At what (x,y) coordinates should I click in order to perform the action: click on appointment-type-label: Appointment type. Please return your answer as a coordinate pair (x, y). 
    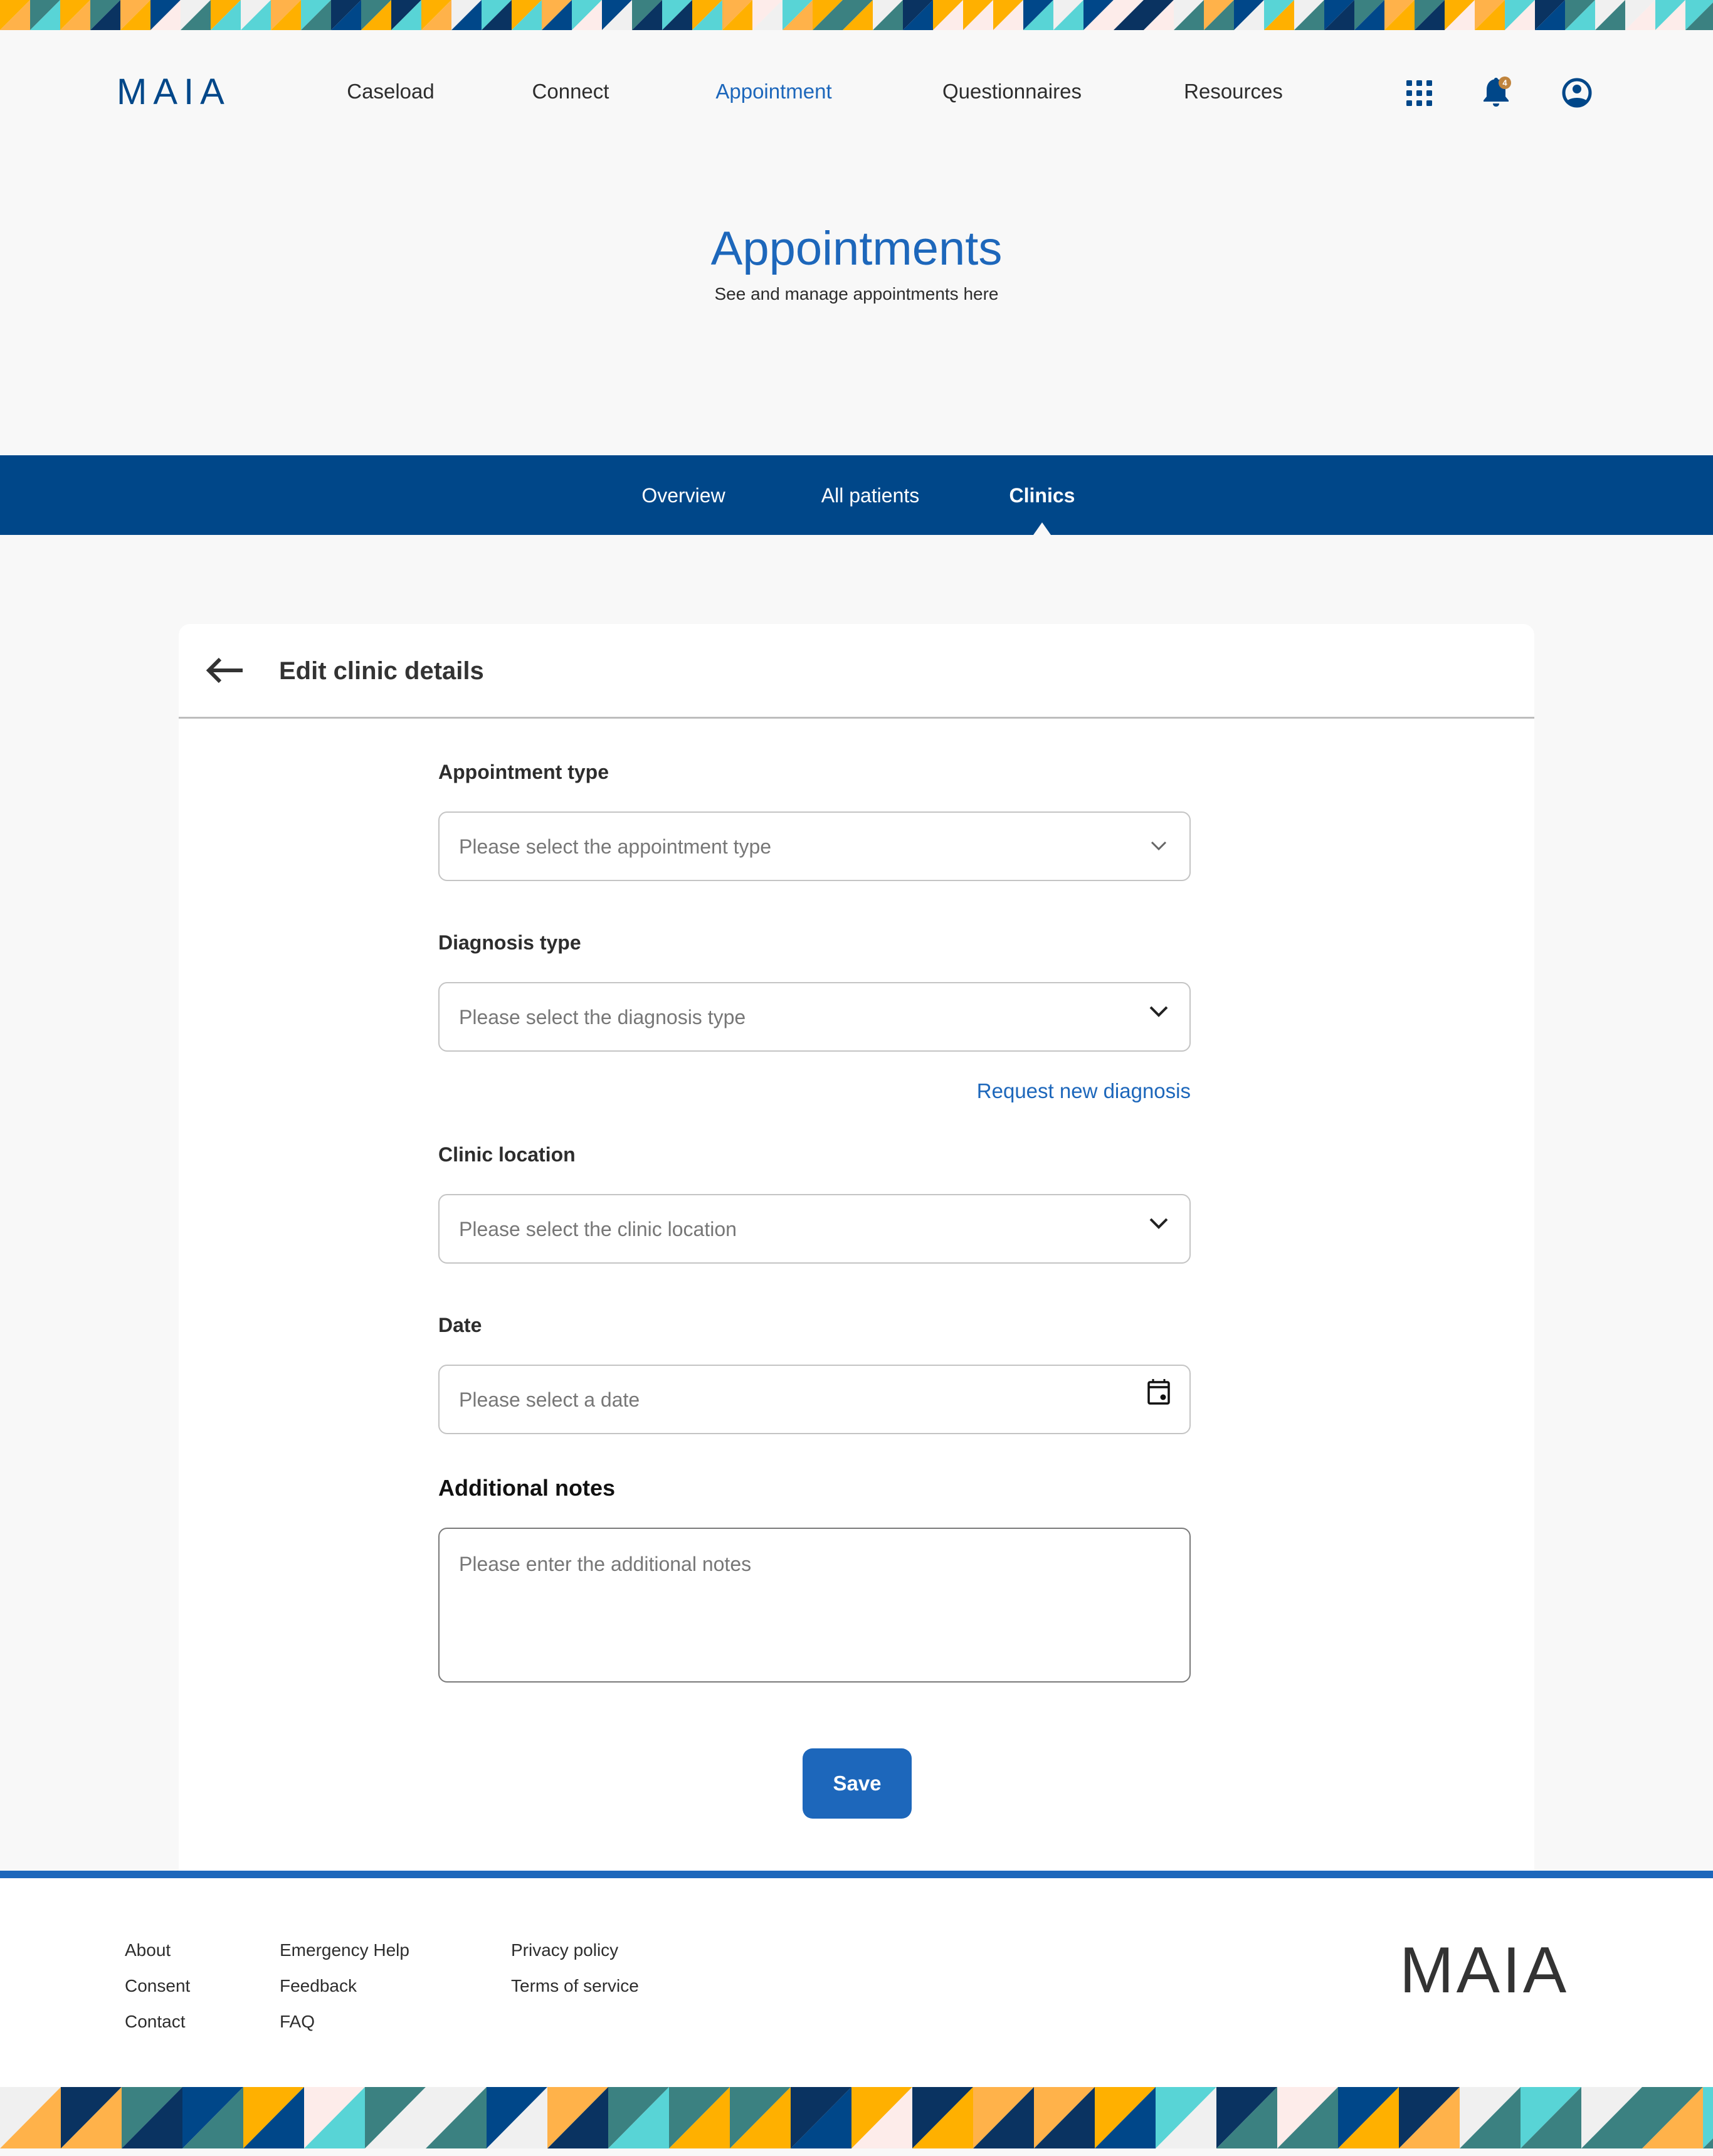
    Looking at the image, I should click on (523, 772).